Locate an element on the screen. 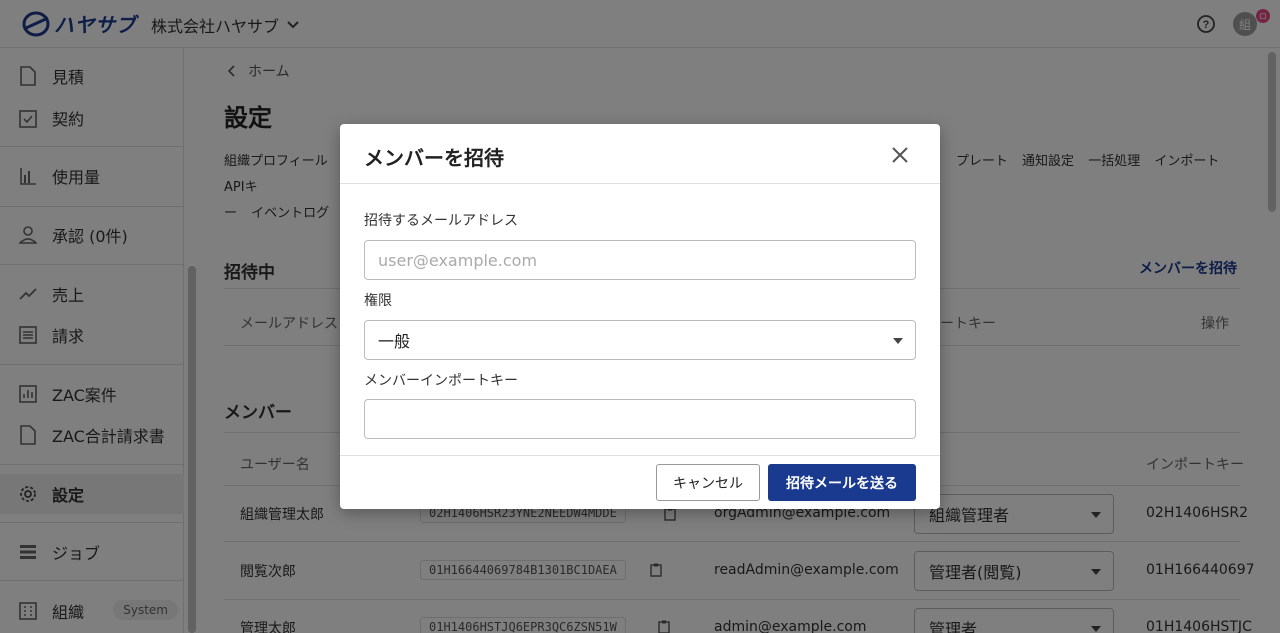  send-invite-button: 招待メールを送る is located at coordinates (842, 482).